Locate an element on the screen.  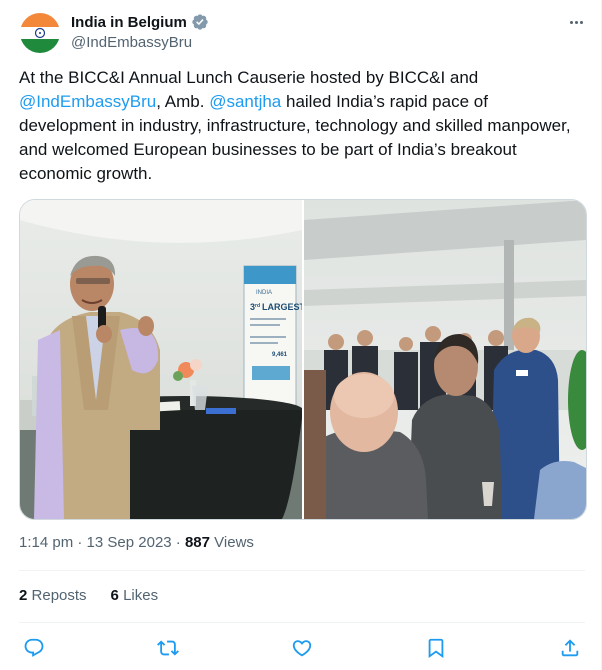
heart-icon is located at coordinates (302, 648).